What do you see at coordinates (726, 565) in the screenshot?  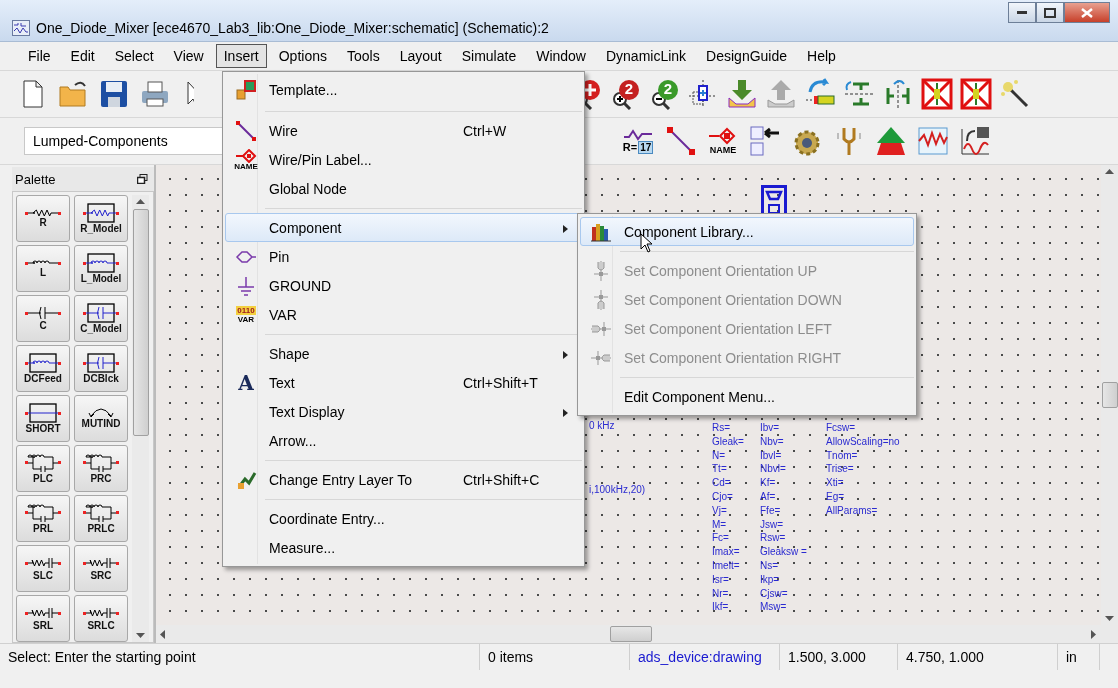 I see `parameter-text: Imelt=` at bounding box center [726, 565].